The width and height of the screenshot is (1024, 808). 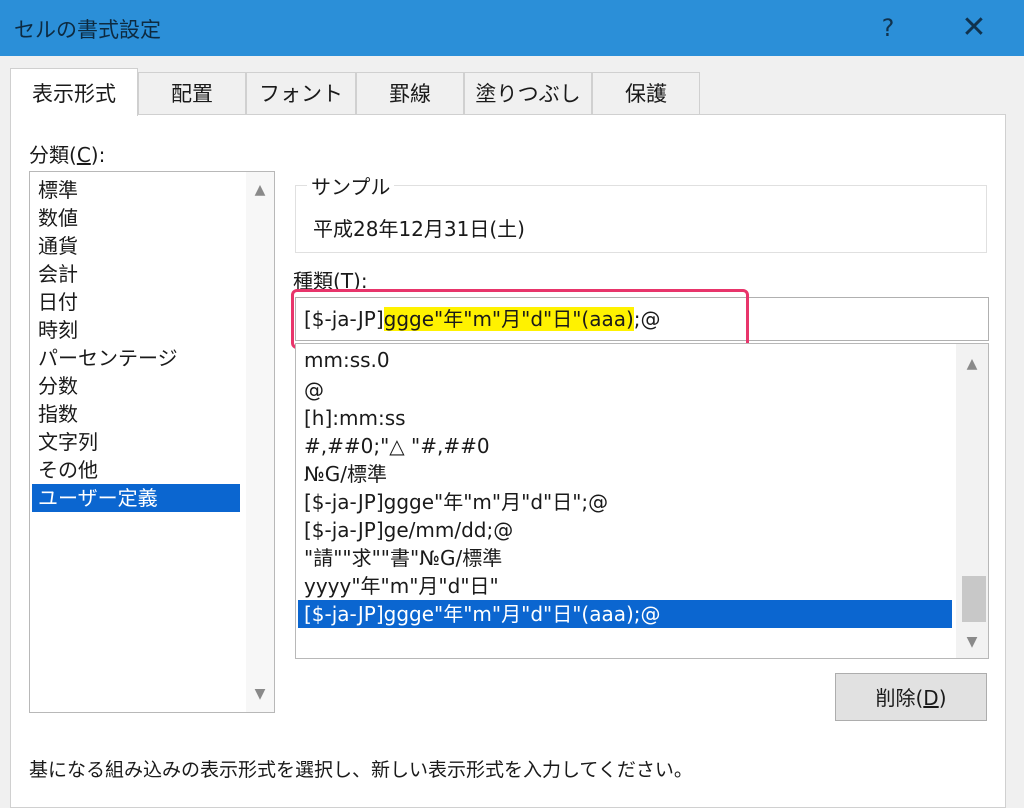 I want to click on format-item: [$-ja-JP]ge/mm/dd;@, so click(x=628, y=530).